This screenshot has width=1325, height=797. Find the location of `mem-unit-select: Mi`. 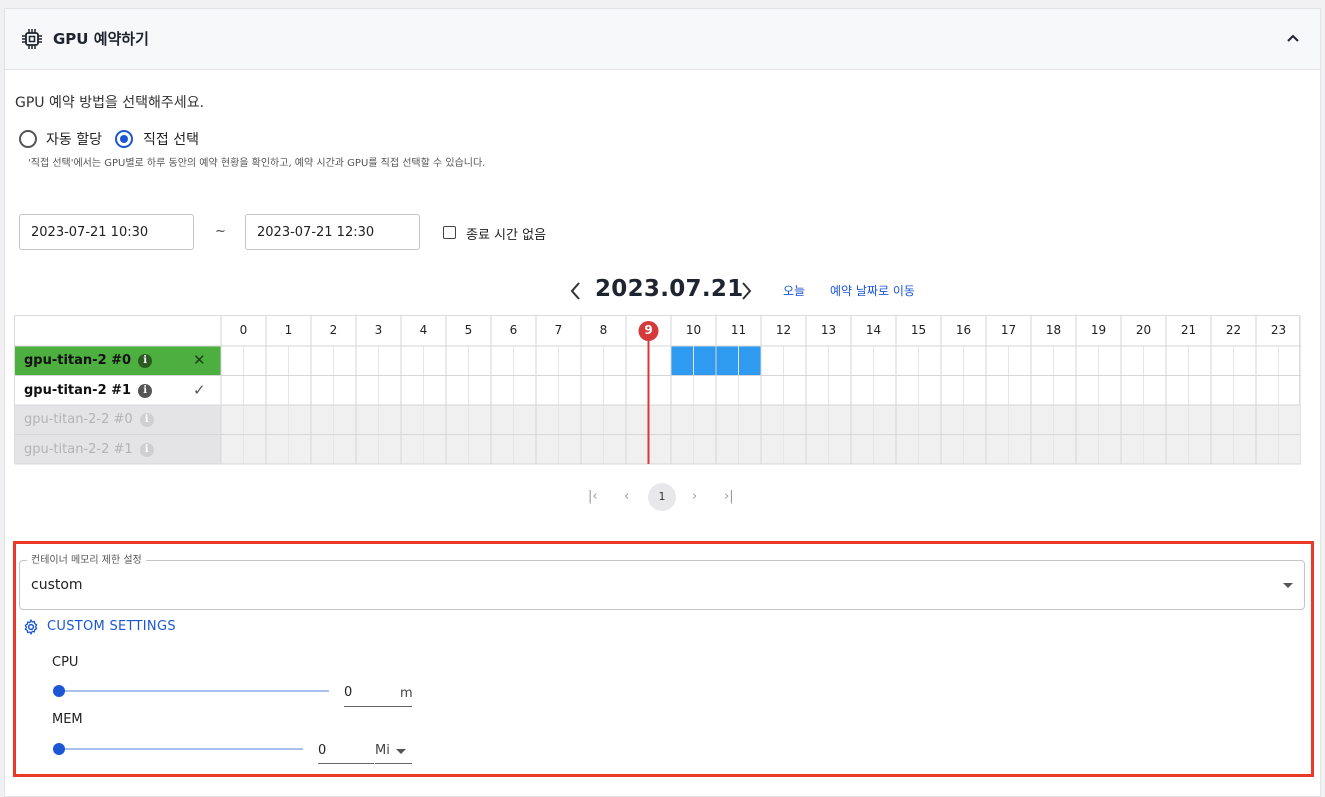

mem-unit-select: Mi is located at coordinates (382, 750).